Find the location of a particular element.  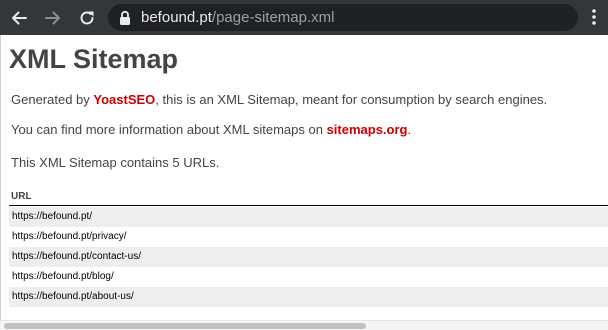

arrow-right-icon is located at coordinates (52, 18).